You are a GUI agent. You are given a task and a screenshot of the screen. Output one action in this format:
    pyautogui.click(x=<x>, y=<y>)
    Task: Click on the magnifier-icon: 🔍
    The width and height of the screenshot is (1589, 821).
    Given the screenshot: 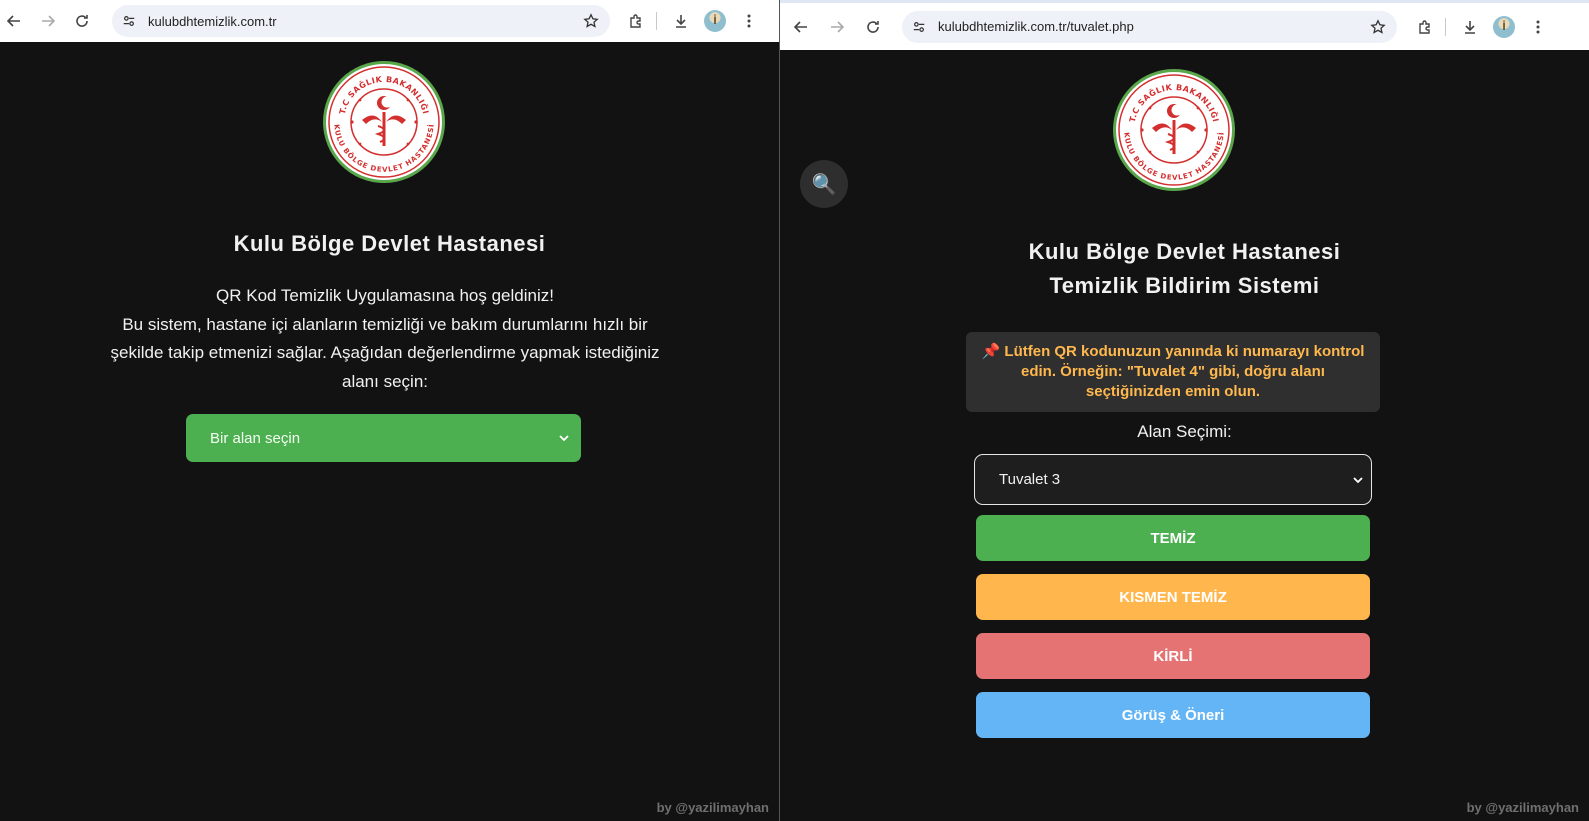 What is the action you would take?
    pyautogui.click(x=824, y=184)
    